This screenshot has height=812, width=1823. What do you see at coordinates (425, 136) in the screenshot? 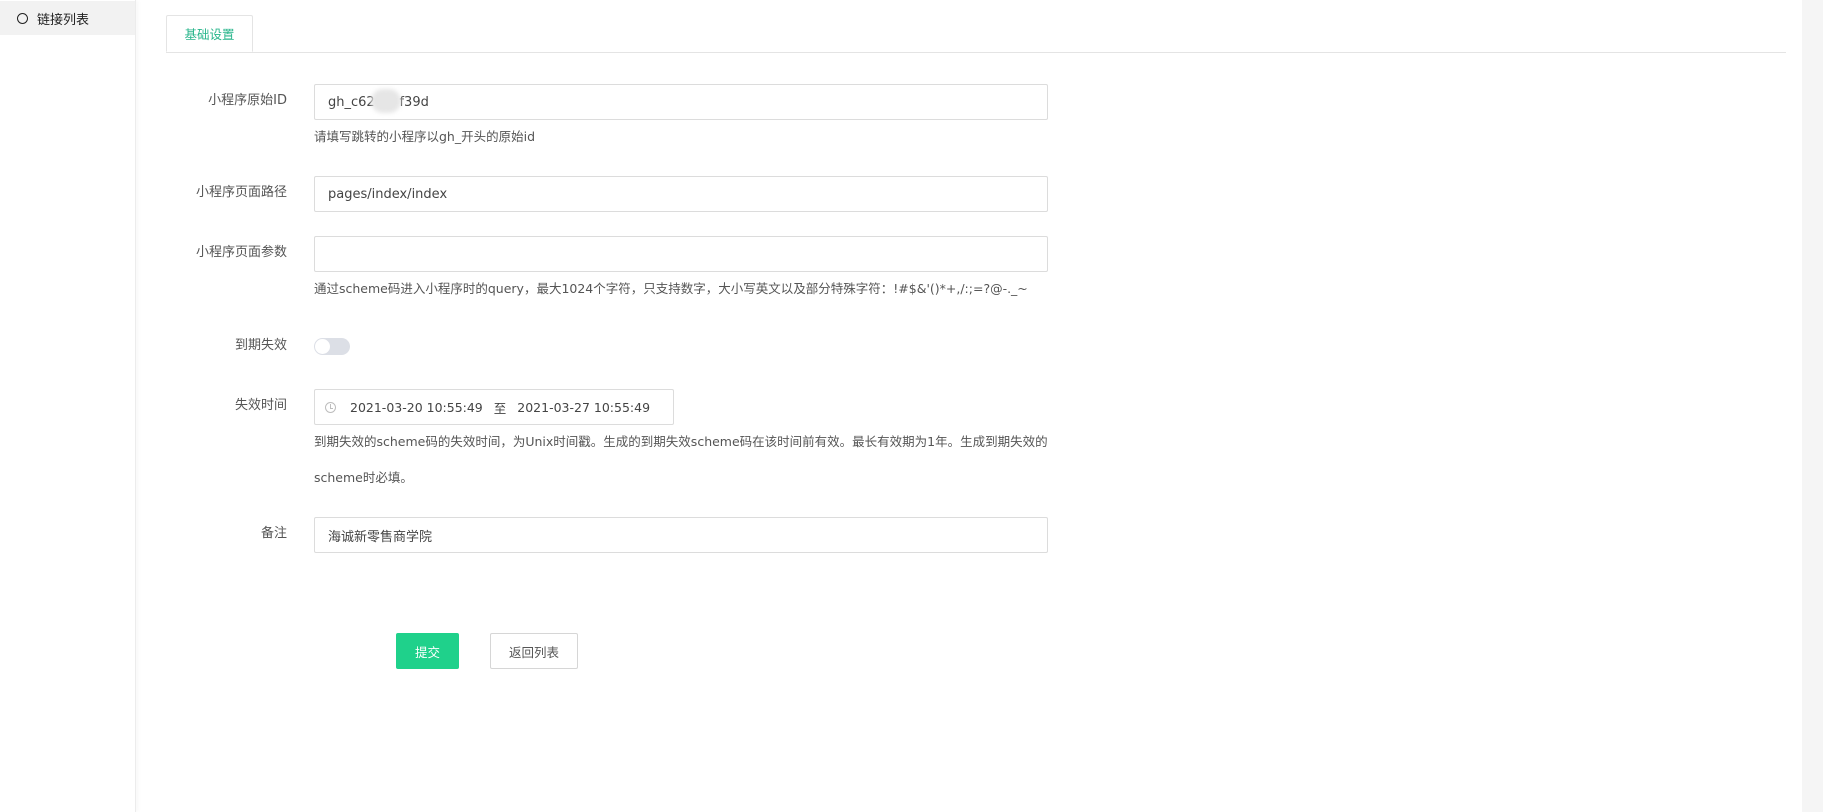
I see `appid-help: 请填写跳转的小程序以gh_开头的原始id` at bounding box center [425, 136].